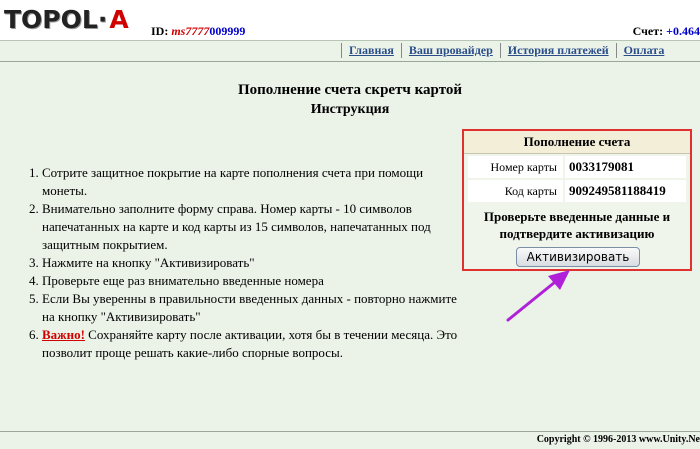  I want to click on copyright: Copyright © 1996-2013 www.Unity.Ne, so click(618, 439).